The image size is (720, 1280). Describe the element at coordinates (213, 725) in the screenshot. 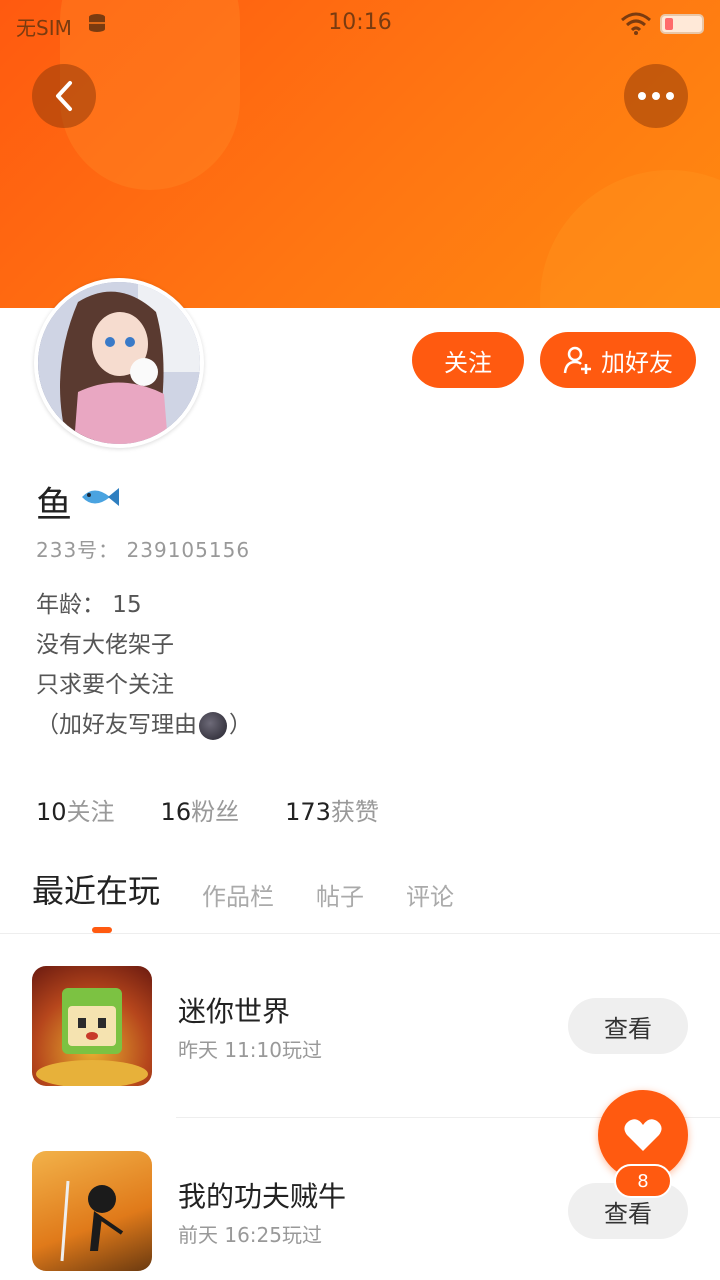

I see `new-moon-icon` at that location.